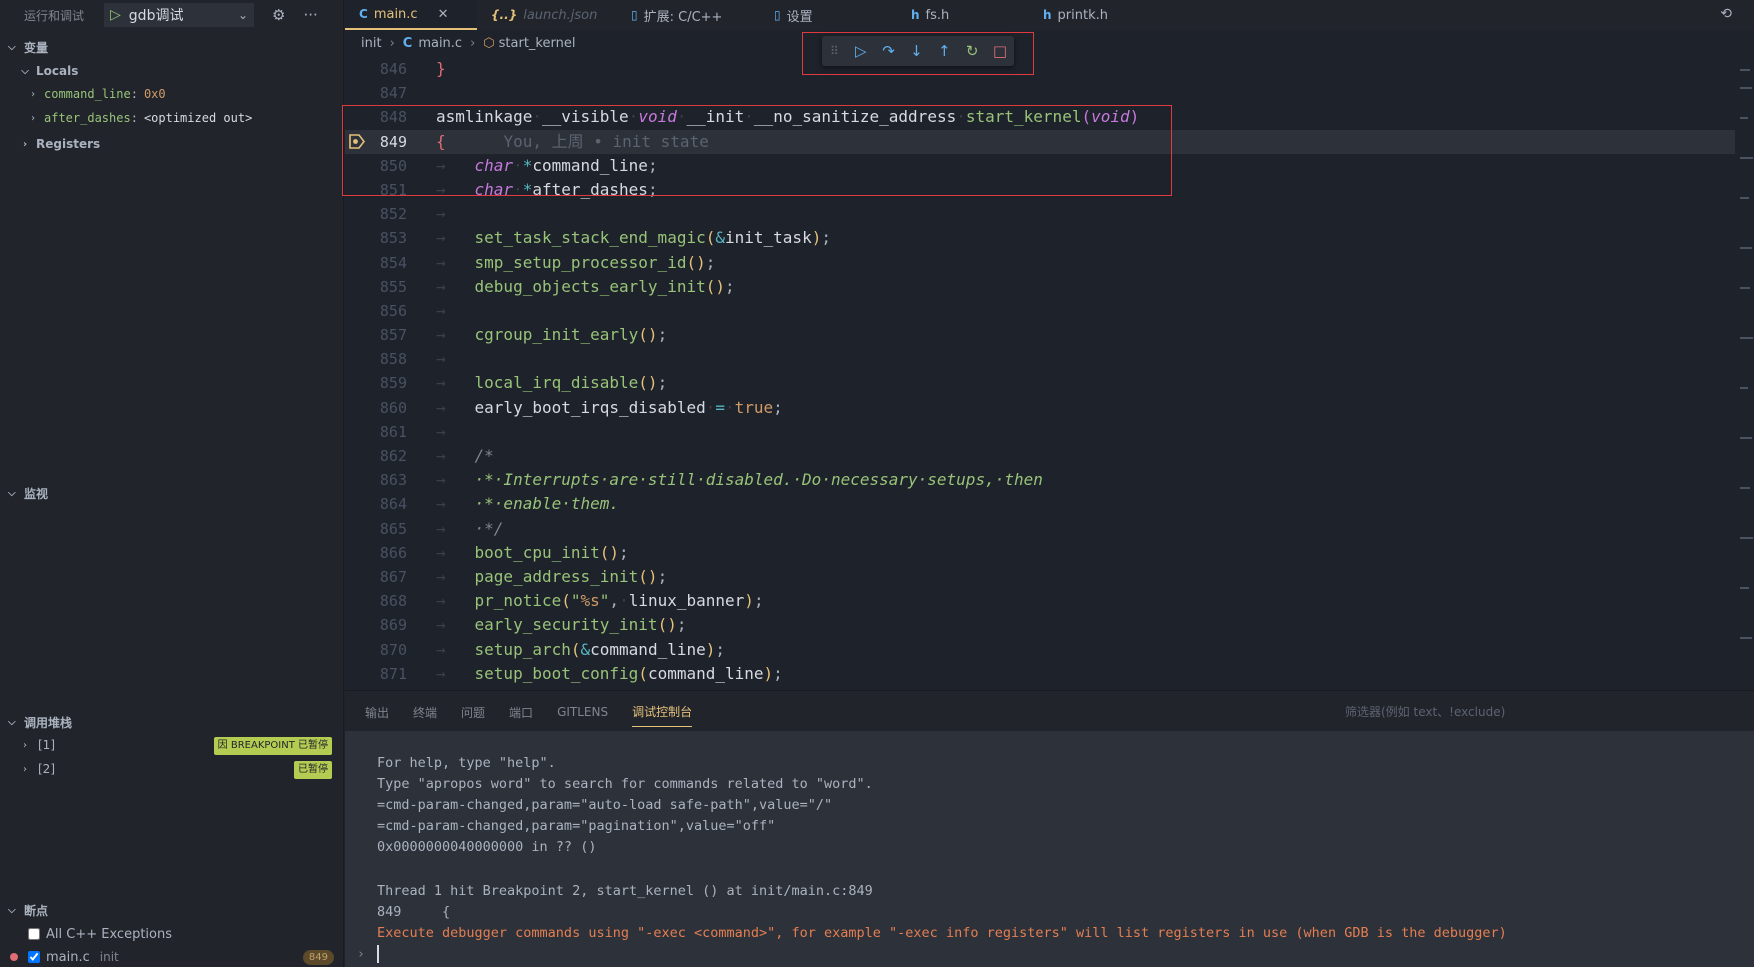 This screenshot has width=1754, height=967. Describe the element at coordinates (466, 763) in the screenshot. I see `console-line: For help, type "help".` at that location.